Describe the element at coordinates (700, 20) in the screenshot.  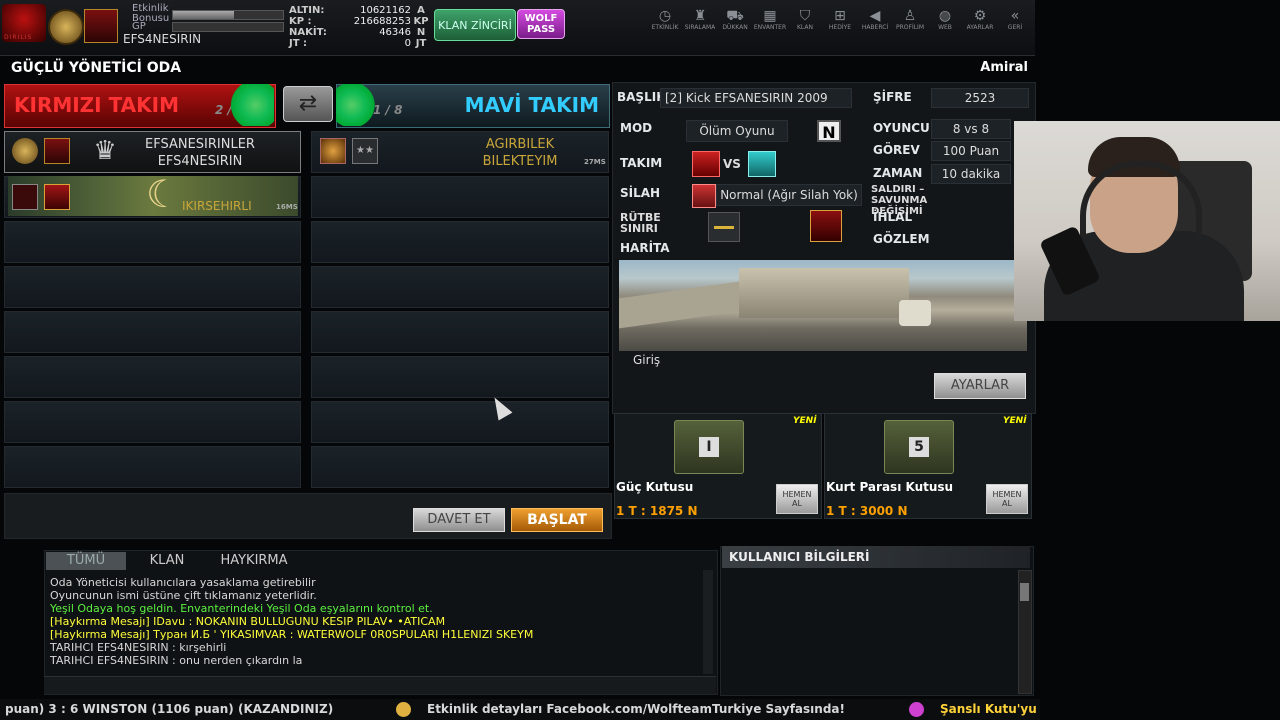
I see `nav-siralama: ♜ SIRALAMA` at that location.